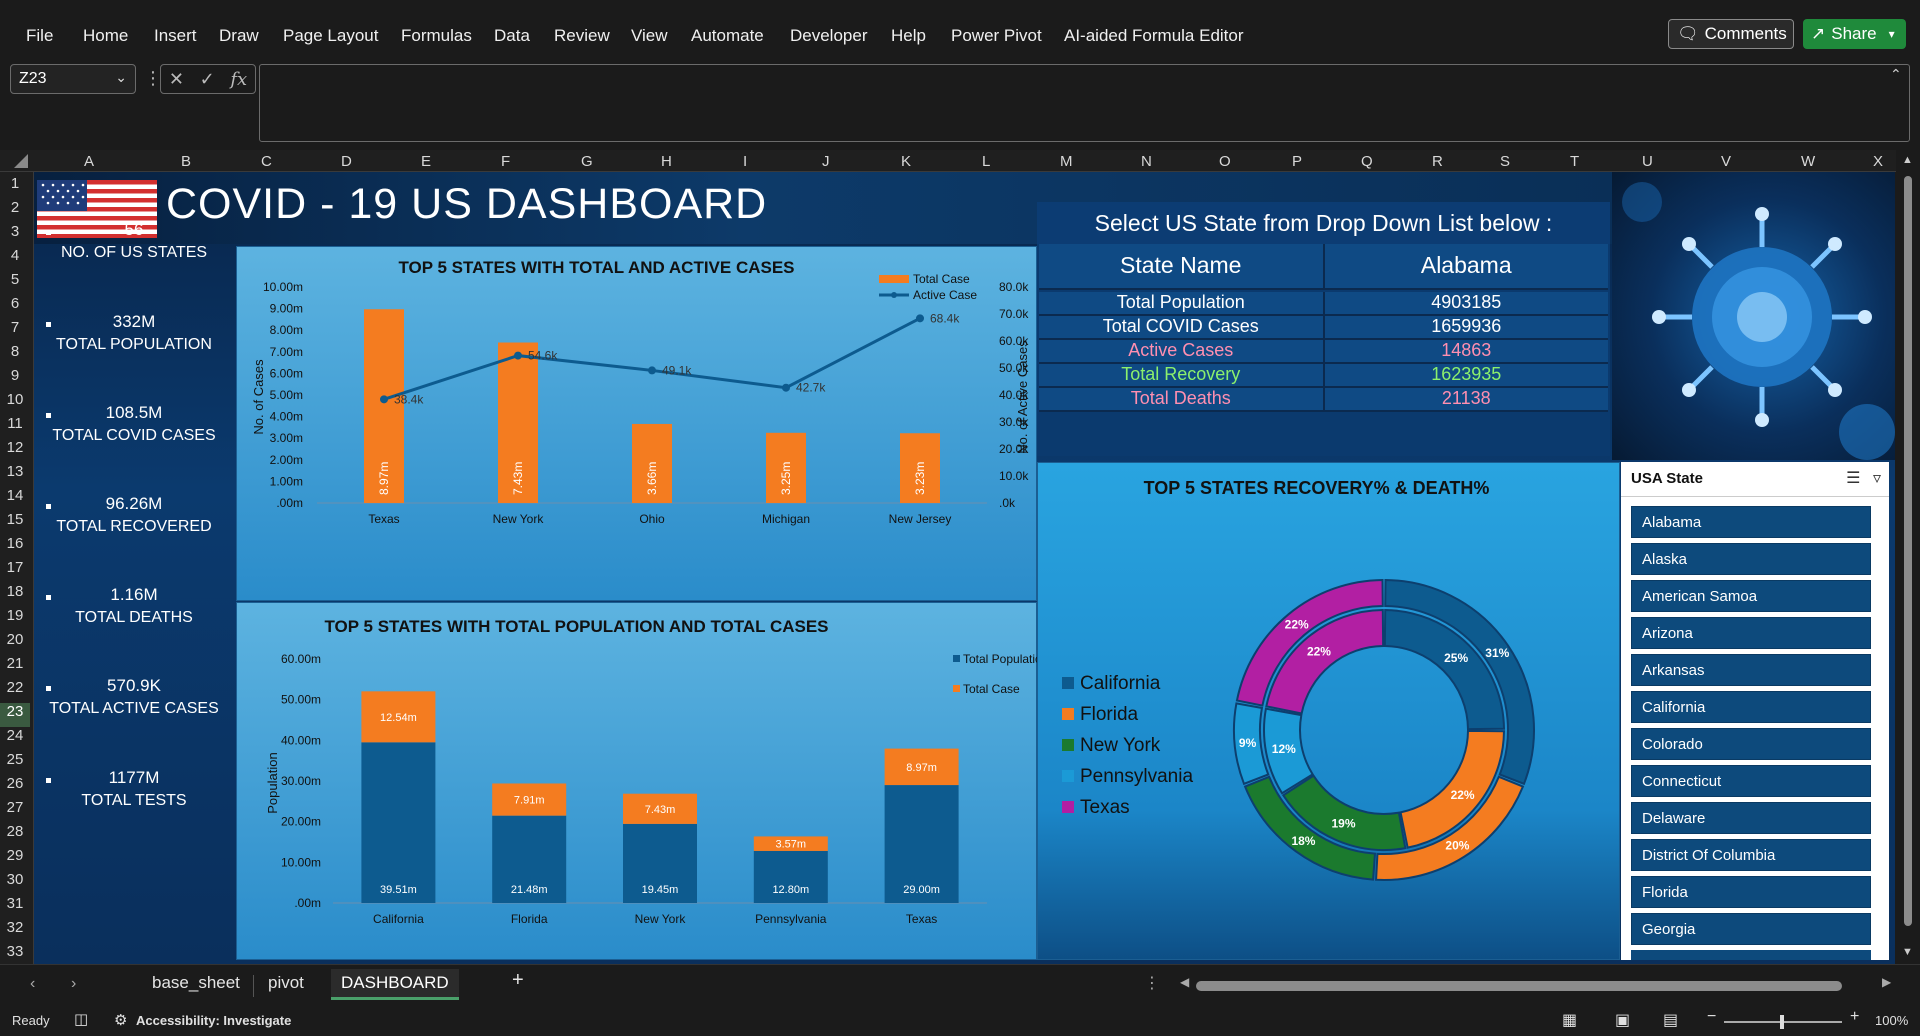 Image resolution: width=1920 pixels, height=1036 pixels. What do you see at coordinates (266, 161) in the screenshot?
I see `col-header: C` at bounding box center [266, 161].